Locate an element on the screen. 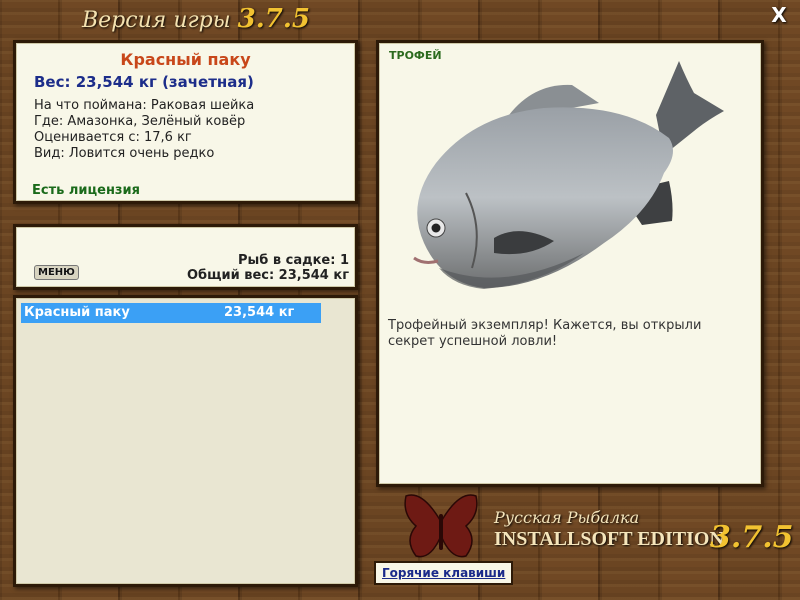  edition-label: INSTALLSOFT EDITION is located at coordinates (609, 539).